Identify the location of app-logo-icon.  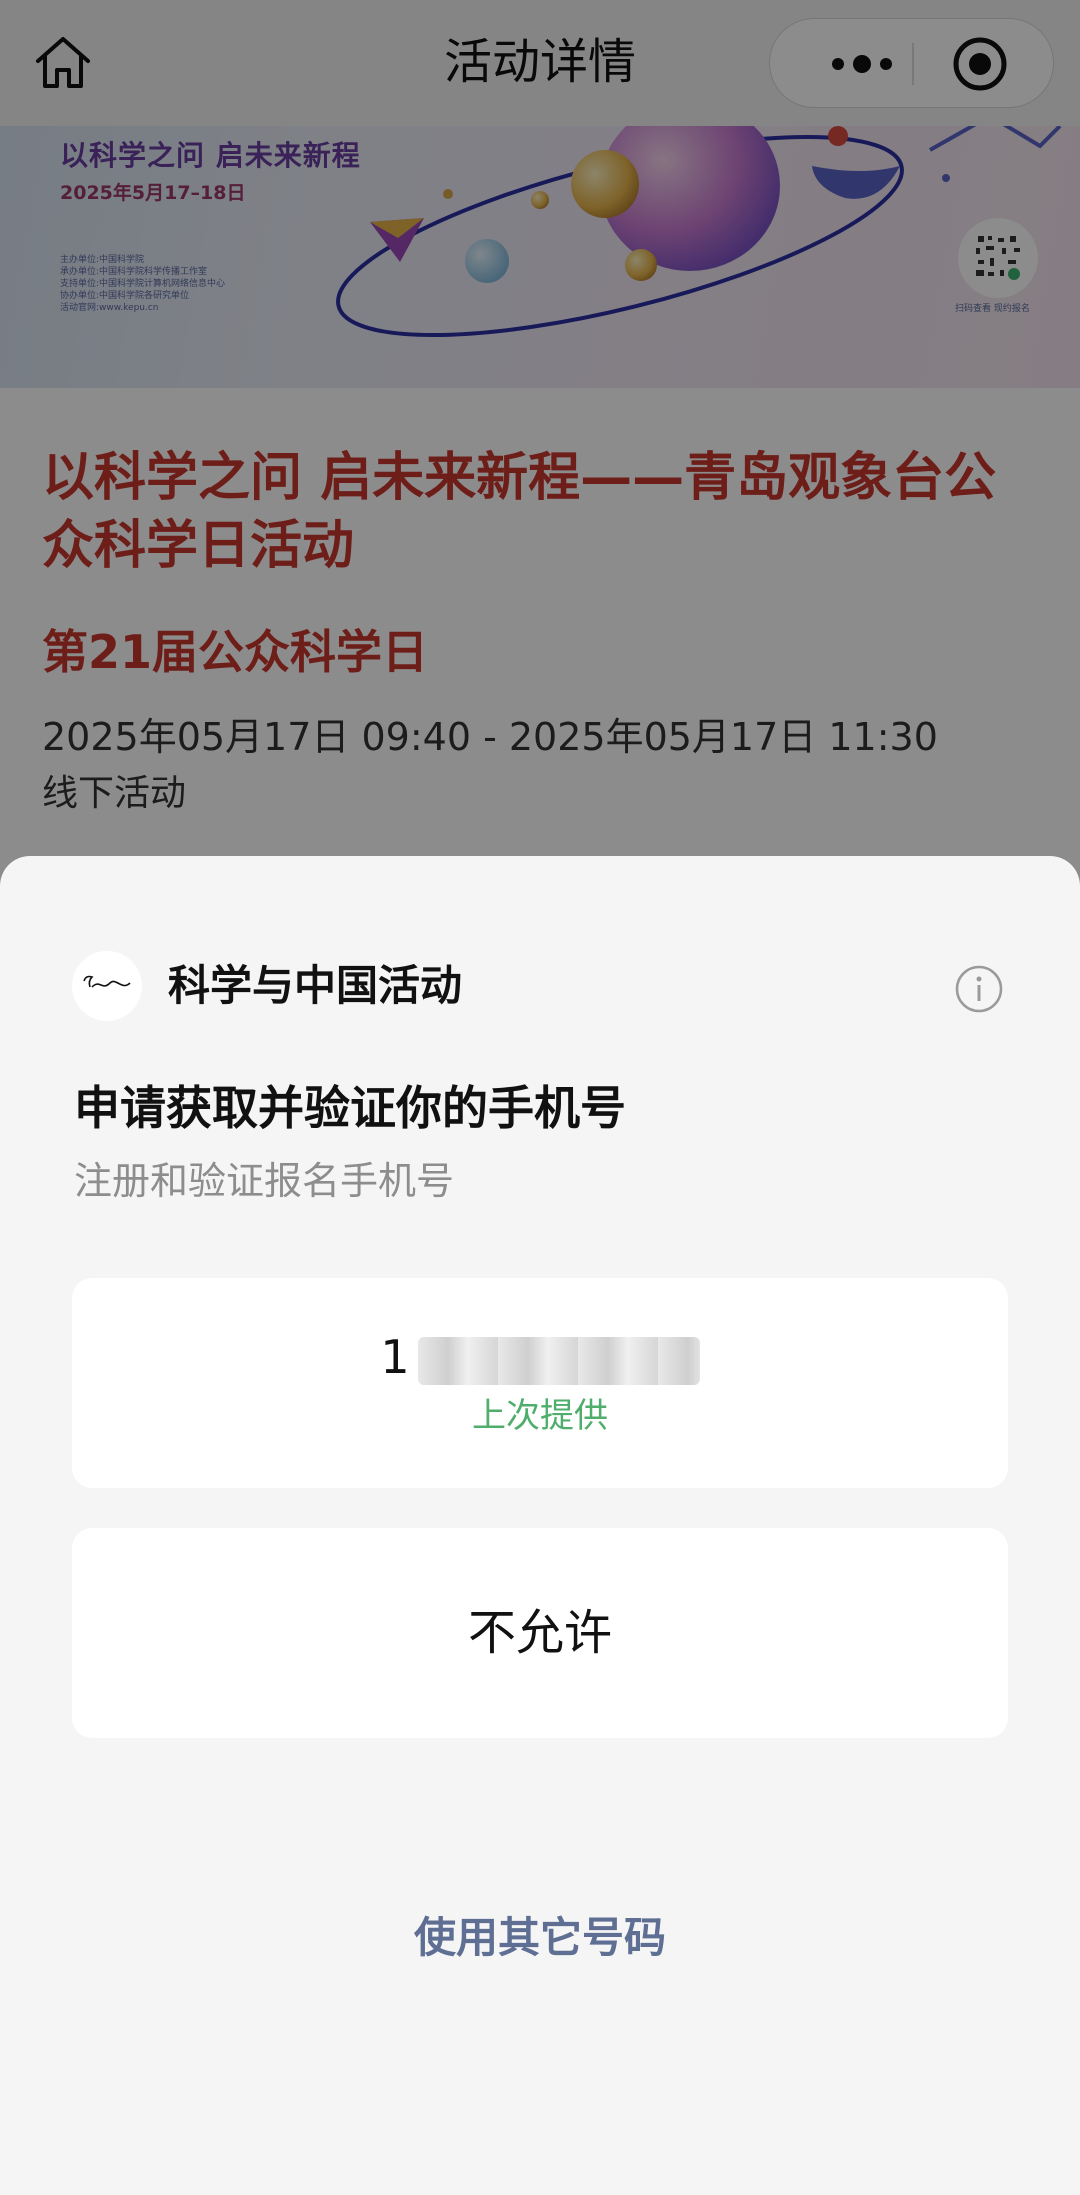
(107, 986).